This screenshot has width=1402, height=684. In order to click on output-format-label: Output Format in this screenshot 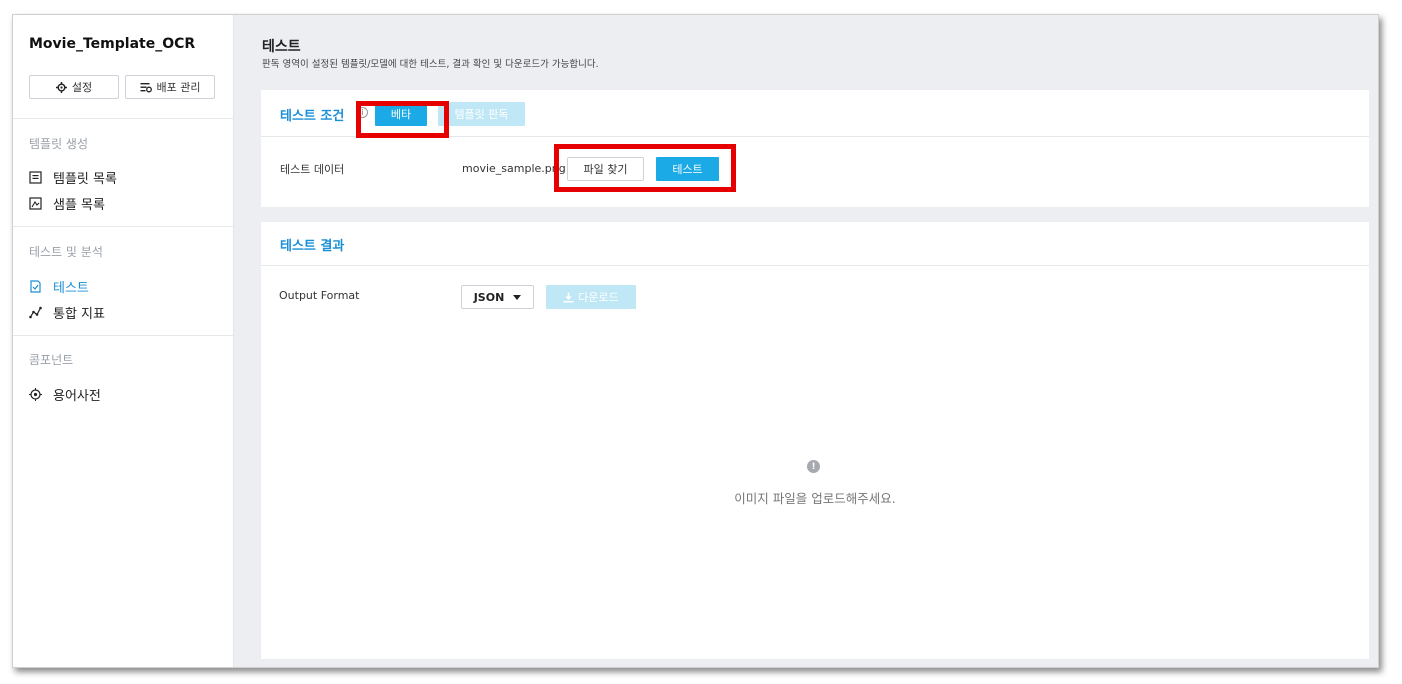, I will do `click(319, 295)`.